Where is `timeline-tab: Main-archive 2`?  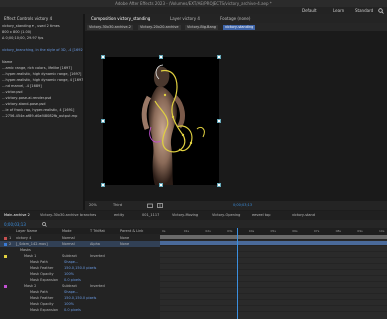 timeline-tab: Main-archive 2 is located at coordinates (17, 215).